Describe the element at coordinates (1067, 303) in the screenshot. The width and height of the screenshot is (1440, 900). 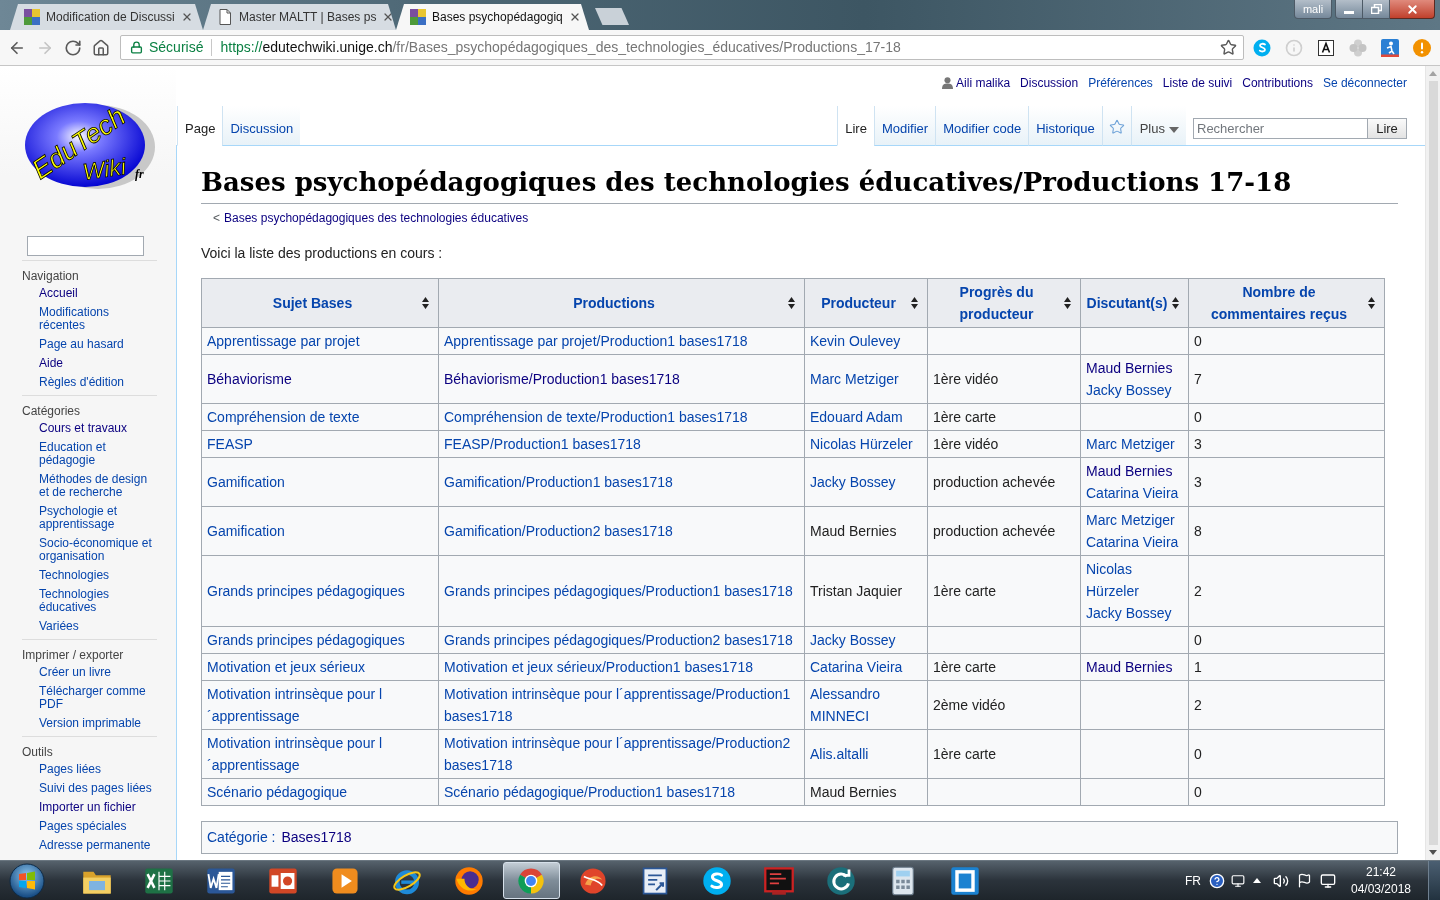
I see `sort-icon` at that location.